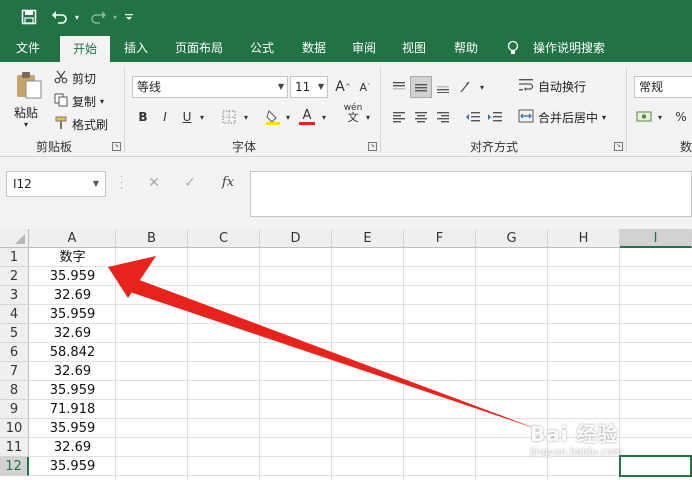 This screenshot has width=692, height=480. Describe the element at coordinates (246, 117) in the screenshot. I see `borders-dropdown-icon: ▾` at that location.